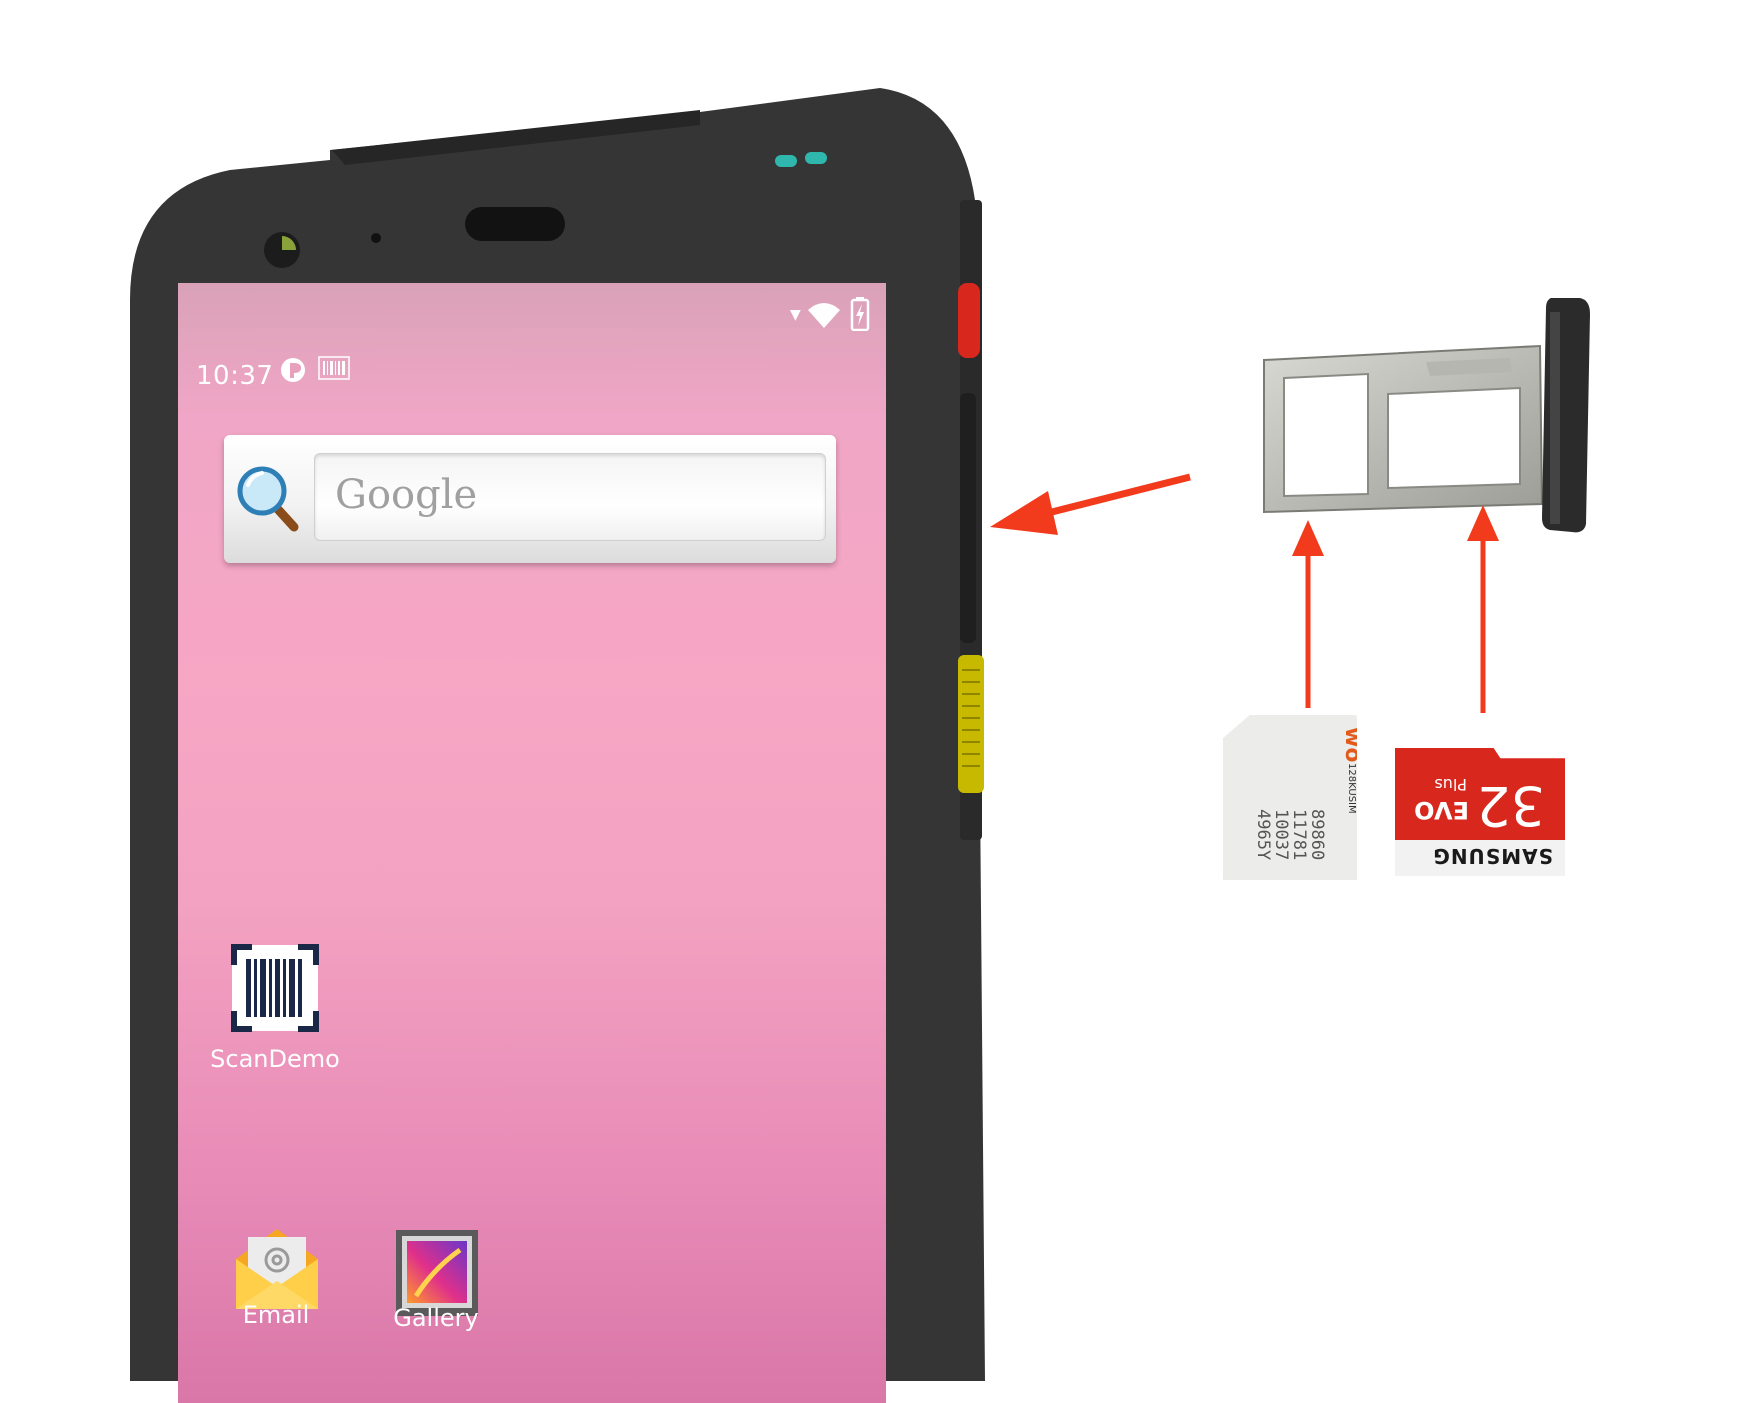 The height and width of the screenshot is (1403, 1741). I want to click on side-red-button, so click(969, 320).